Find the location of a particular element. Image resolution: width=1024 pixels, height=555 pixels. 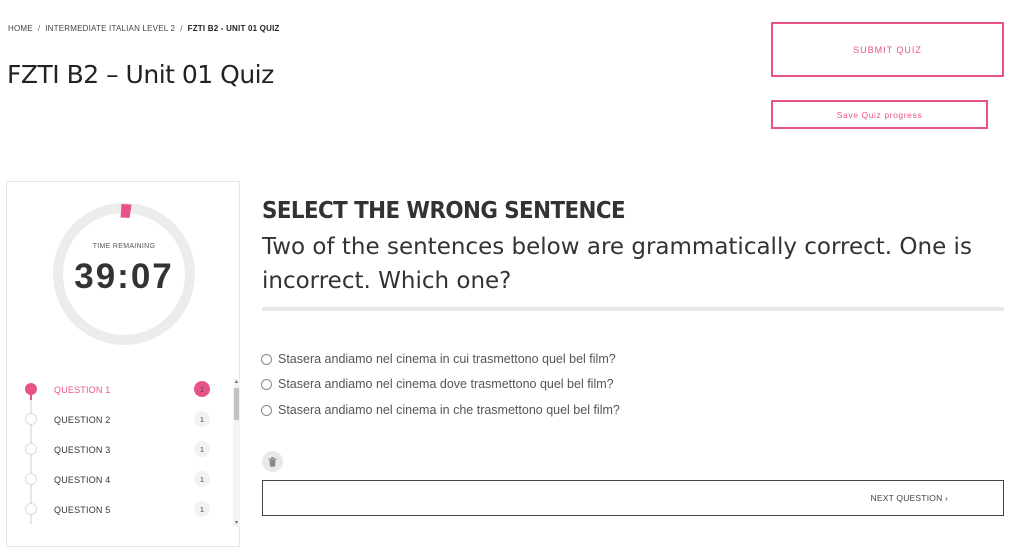

breadcrumb-home: HOME is located at coordinates (20, 28).